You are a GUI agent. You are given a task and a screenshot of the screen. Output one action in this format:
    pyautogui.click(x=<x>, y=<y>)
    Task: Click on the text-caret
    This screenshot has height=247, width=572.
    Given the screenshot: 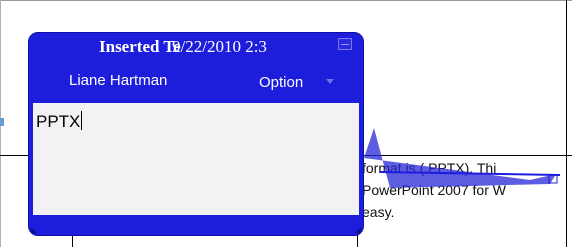 What is the action you would take?
    pyautogui.click(x=82, y=120)
    